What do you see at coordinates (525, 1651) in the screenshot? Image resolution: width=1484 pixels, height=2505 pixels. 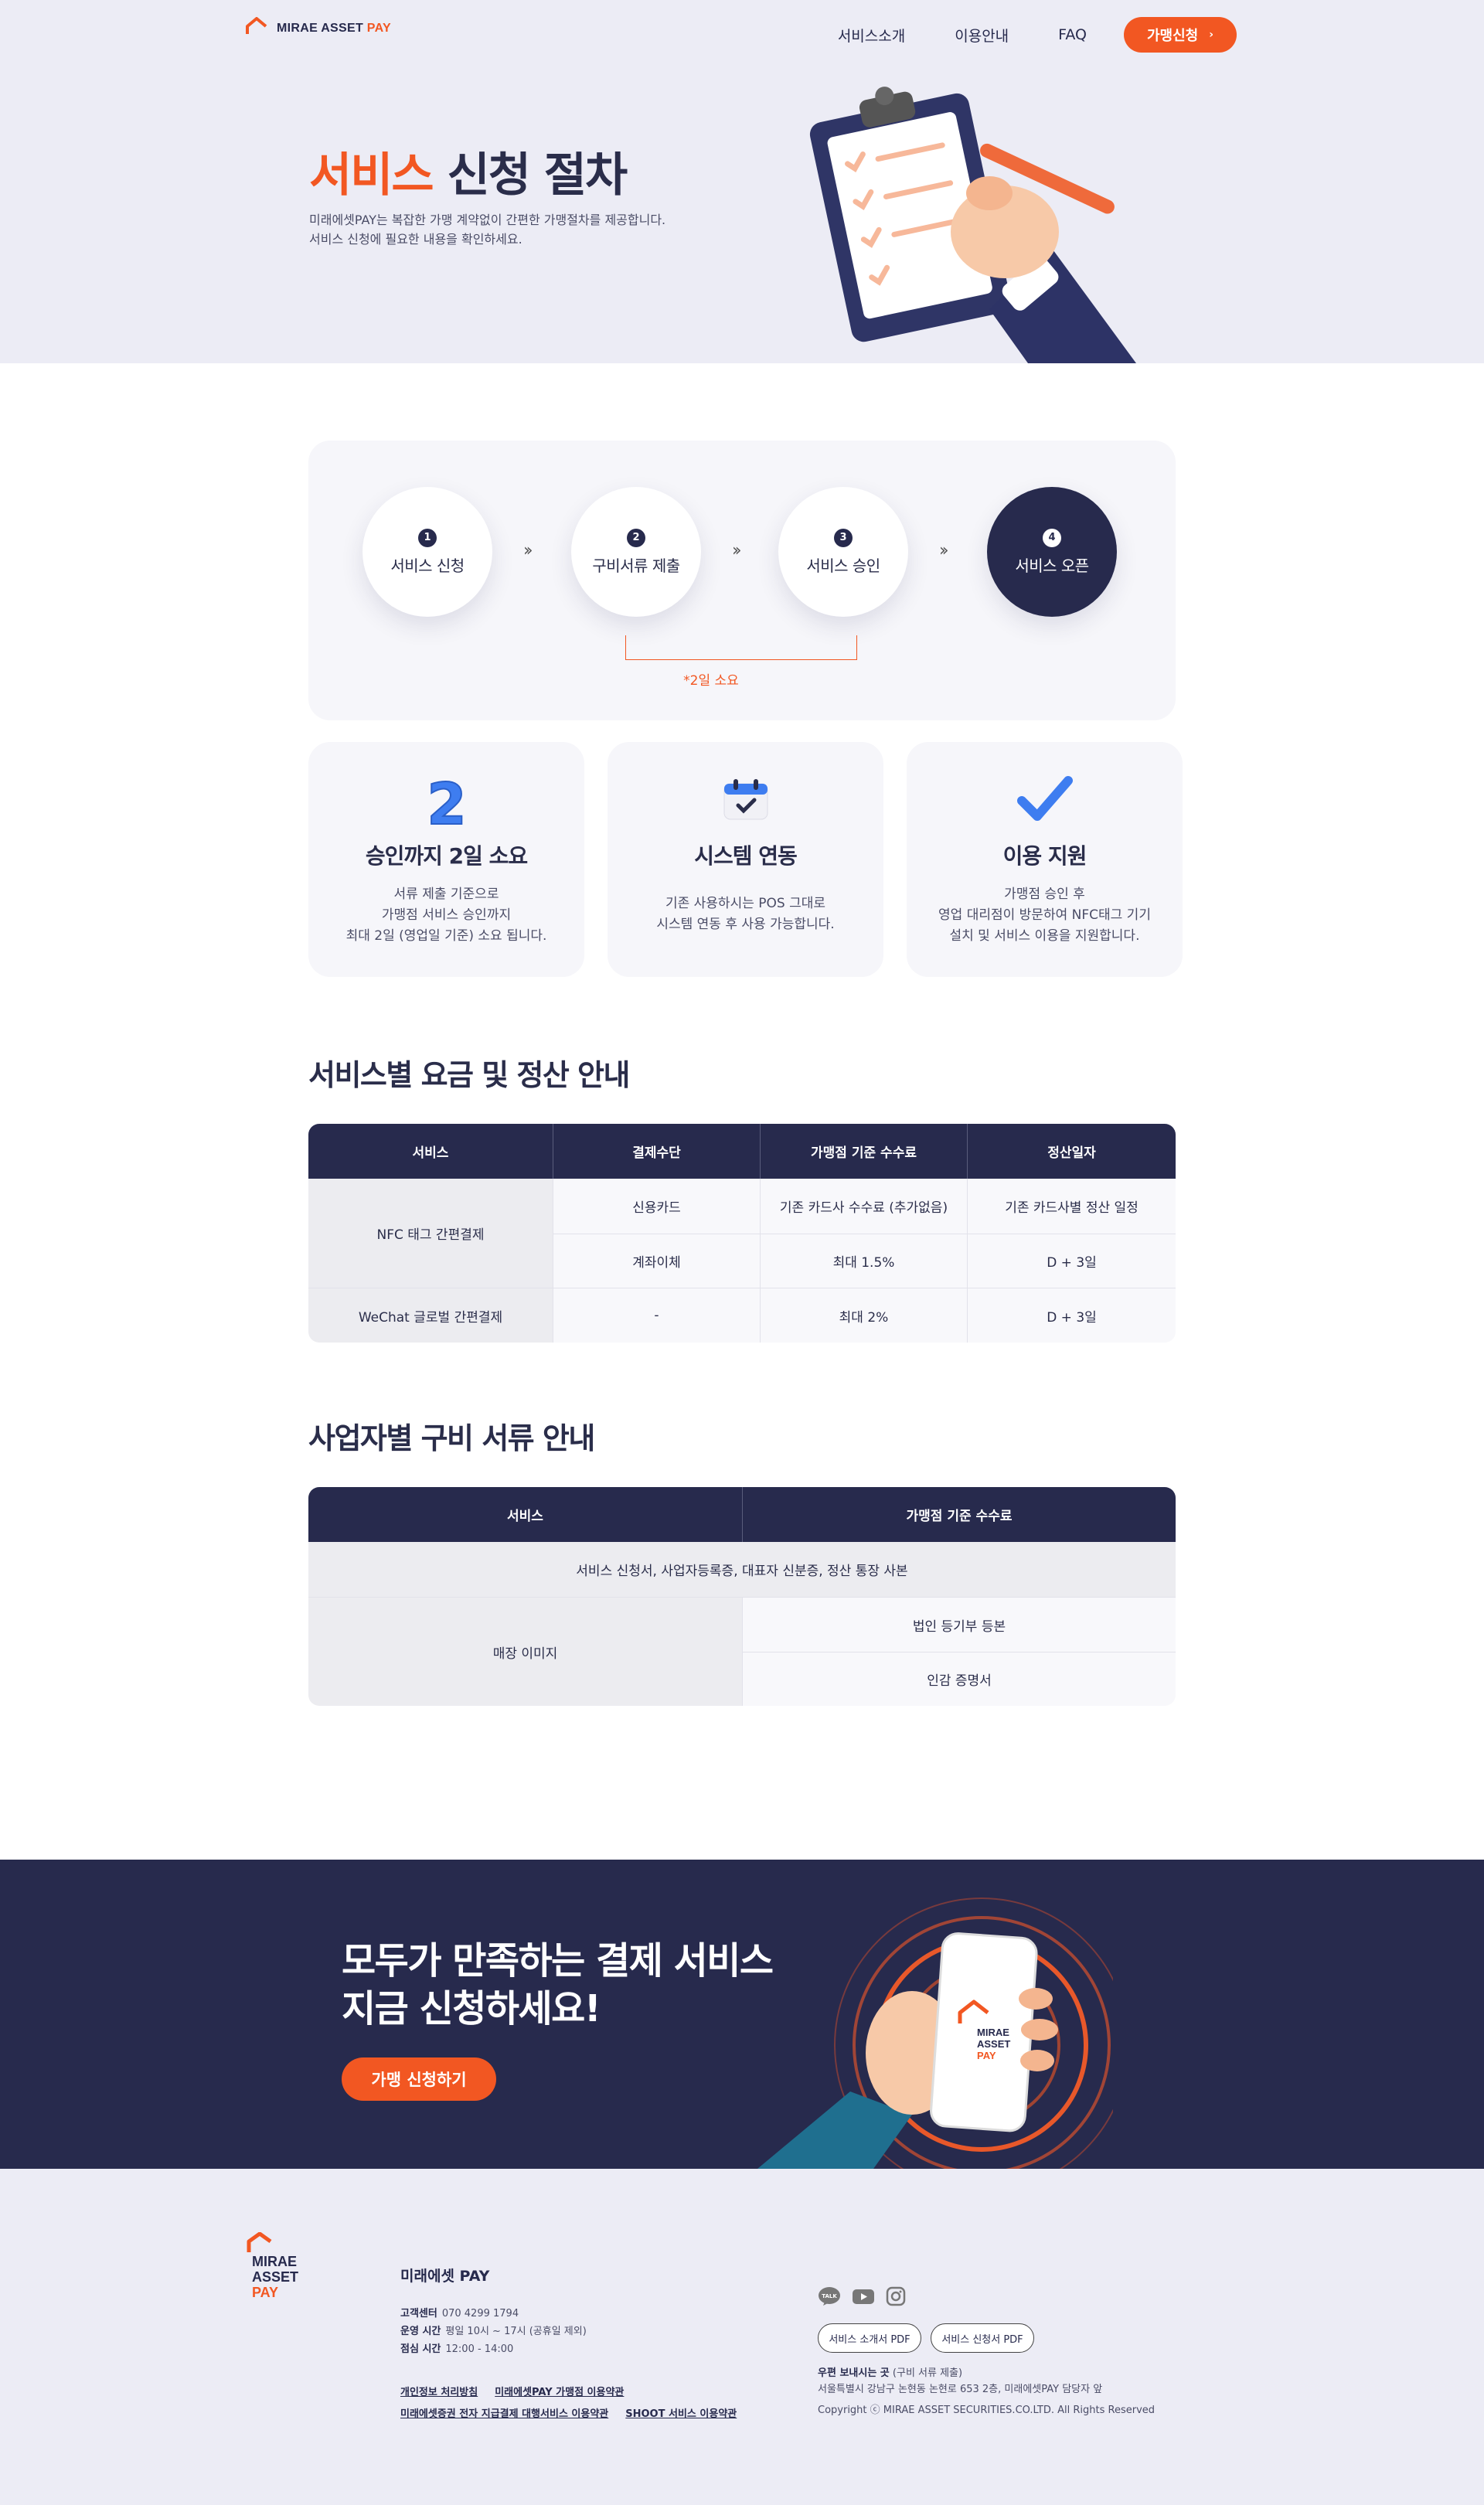 I see `table-cell-service: 매장 이미지` at bounding box center [525, 1651].